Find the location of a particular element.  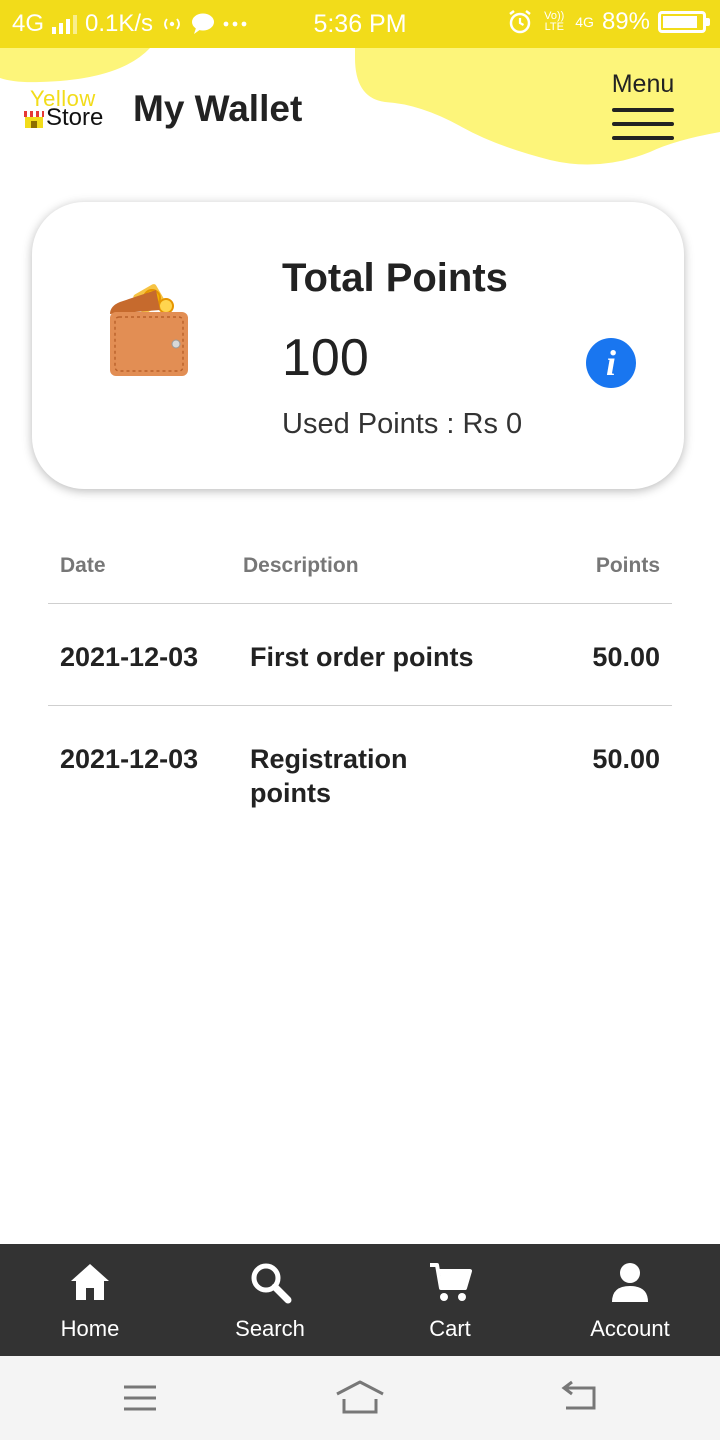

header-blob-left is located at coordinates (75, 65).